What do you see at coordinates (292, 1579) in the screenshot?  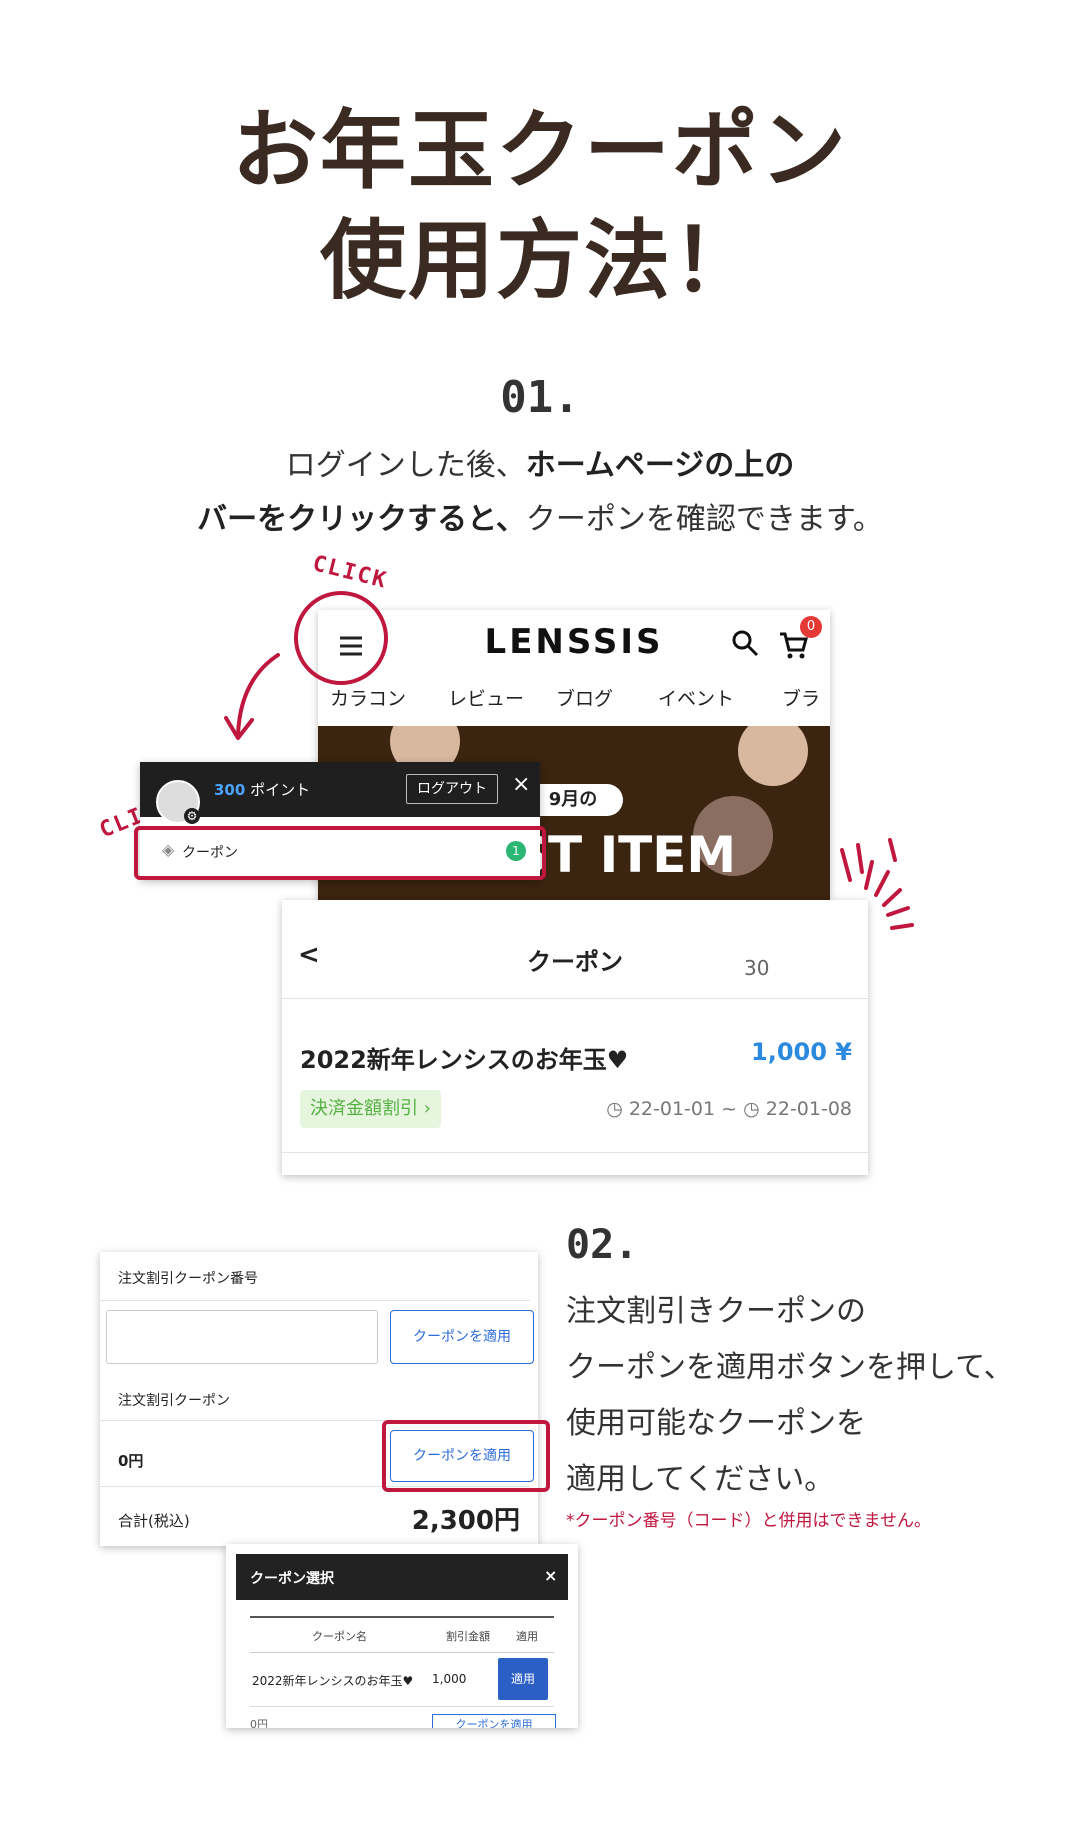 I see `modal-title: クーポン選択` at bounding box center [292, 1579].